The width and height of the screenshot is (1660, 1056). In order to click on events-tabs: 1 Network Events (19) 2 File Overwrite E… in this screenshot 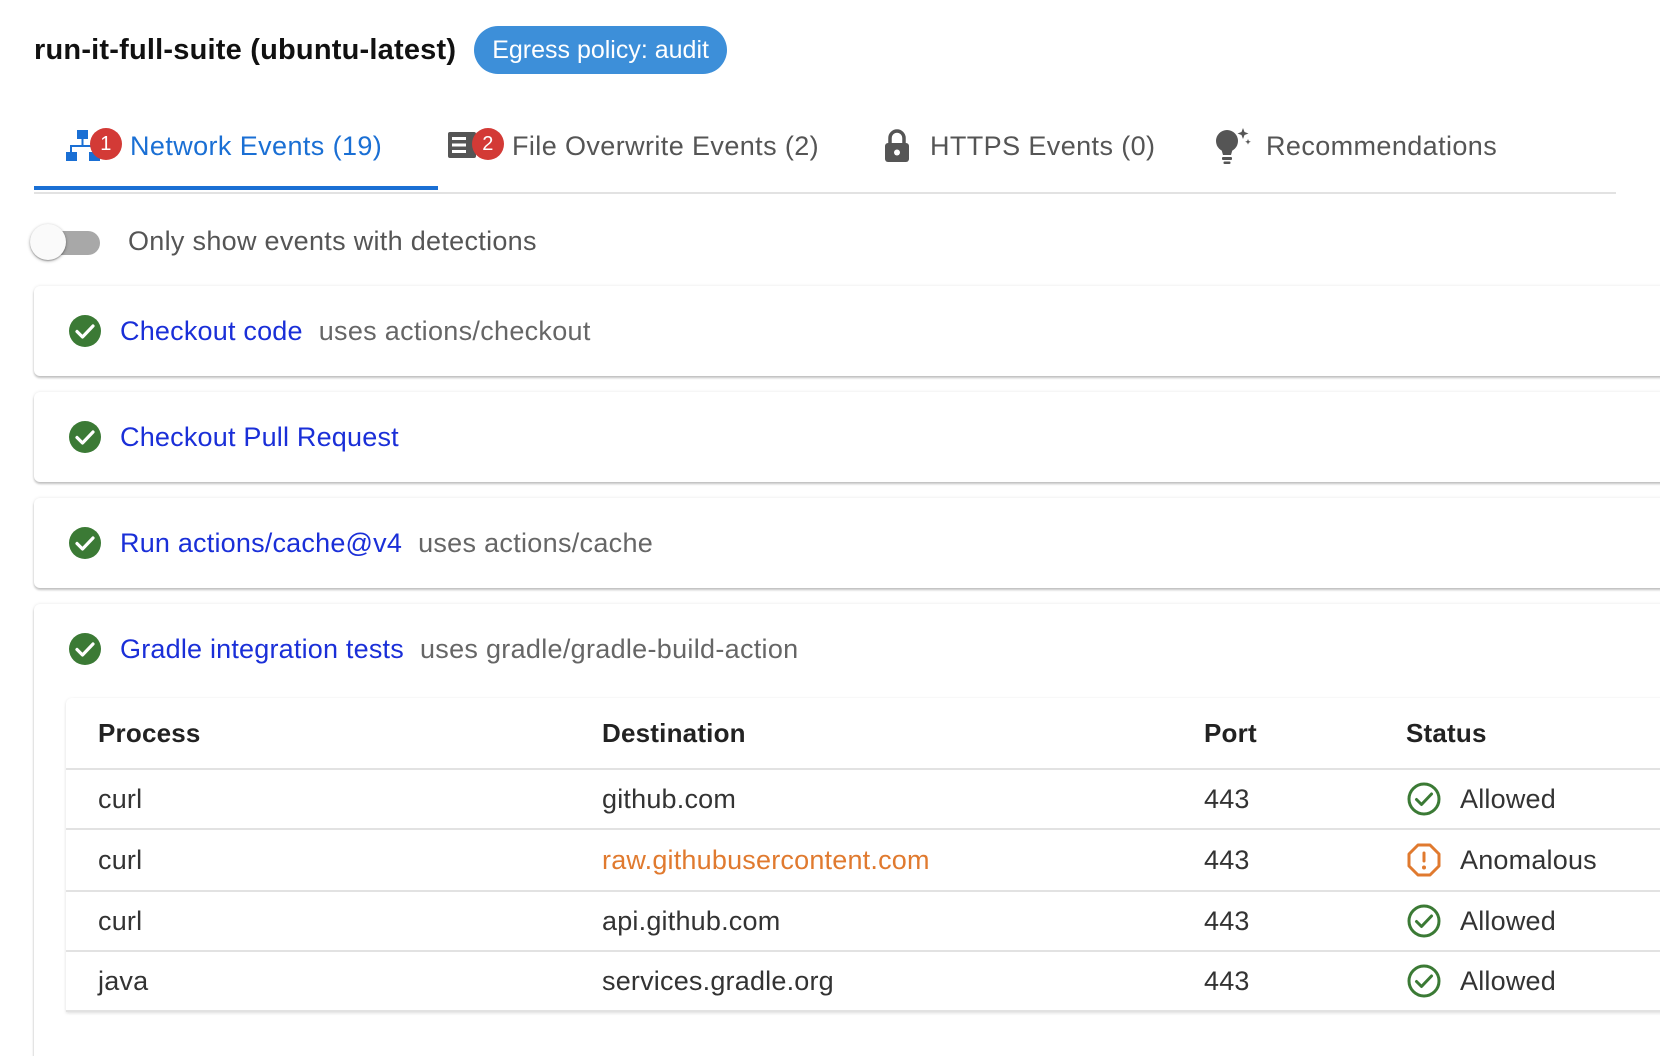, I will do `click(825, 149)`.